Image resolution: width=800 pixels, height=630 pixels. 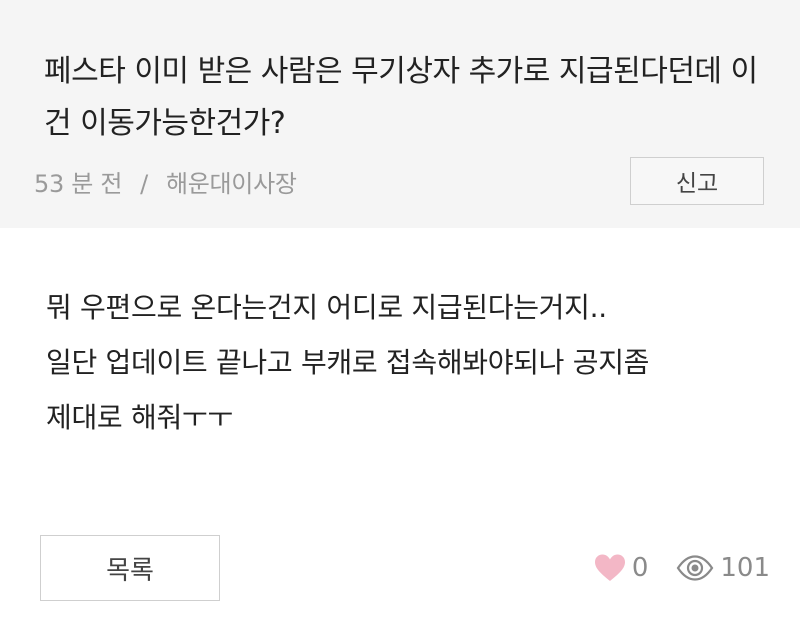 I want to click on post-author: 해운대이사장, so click(x=231, y=184).